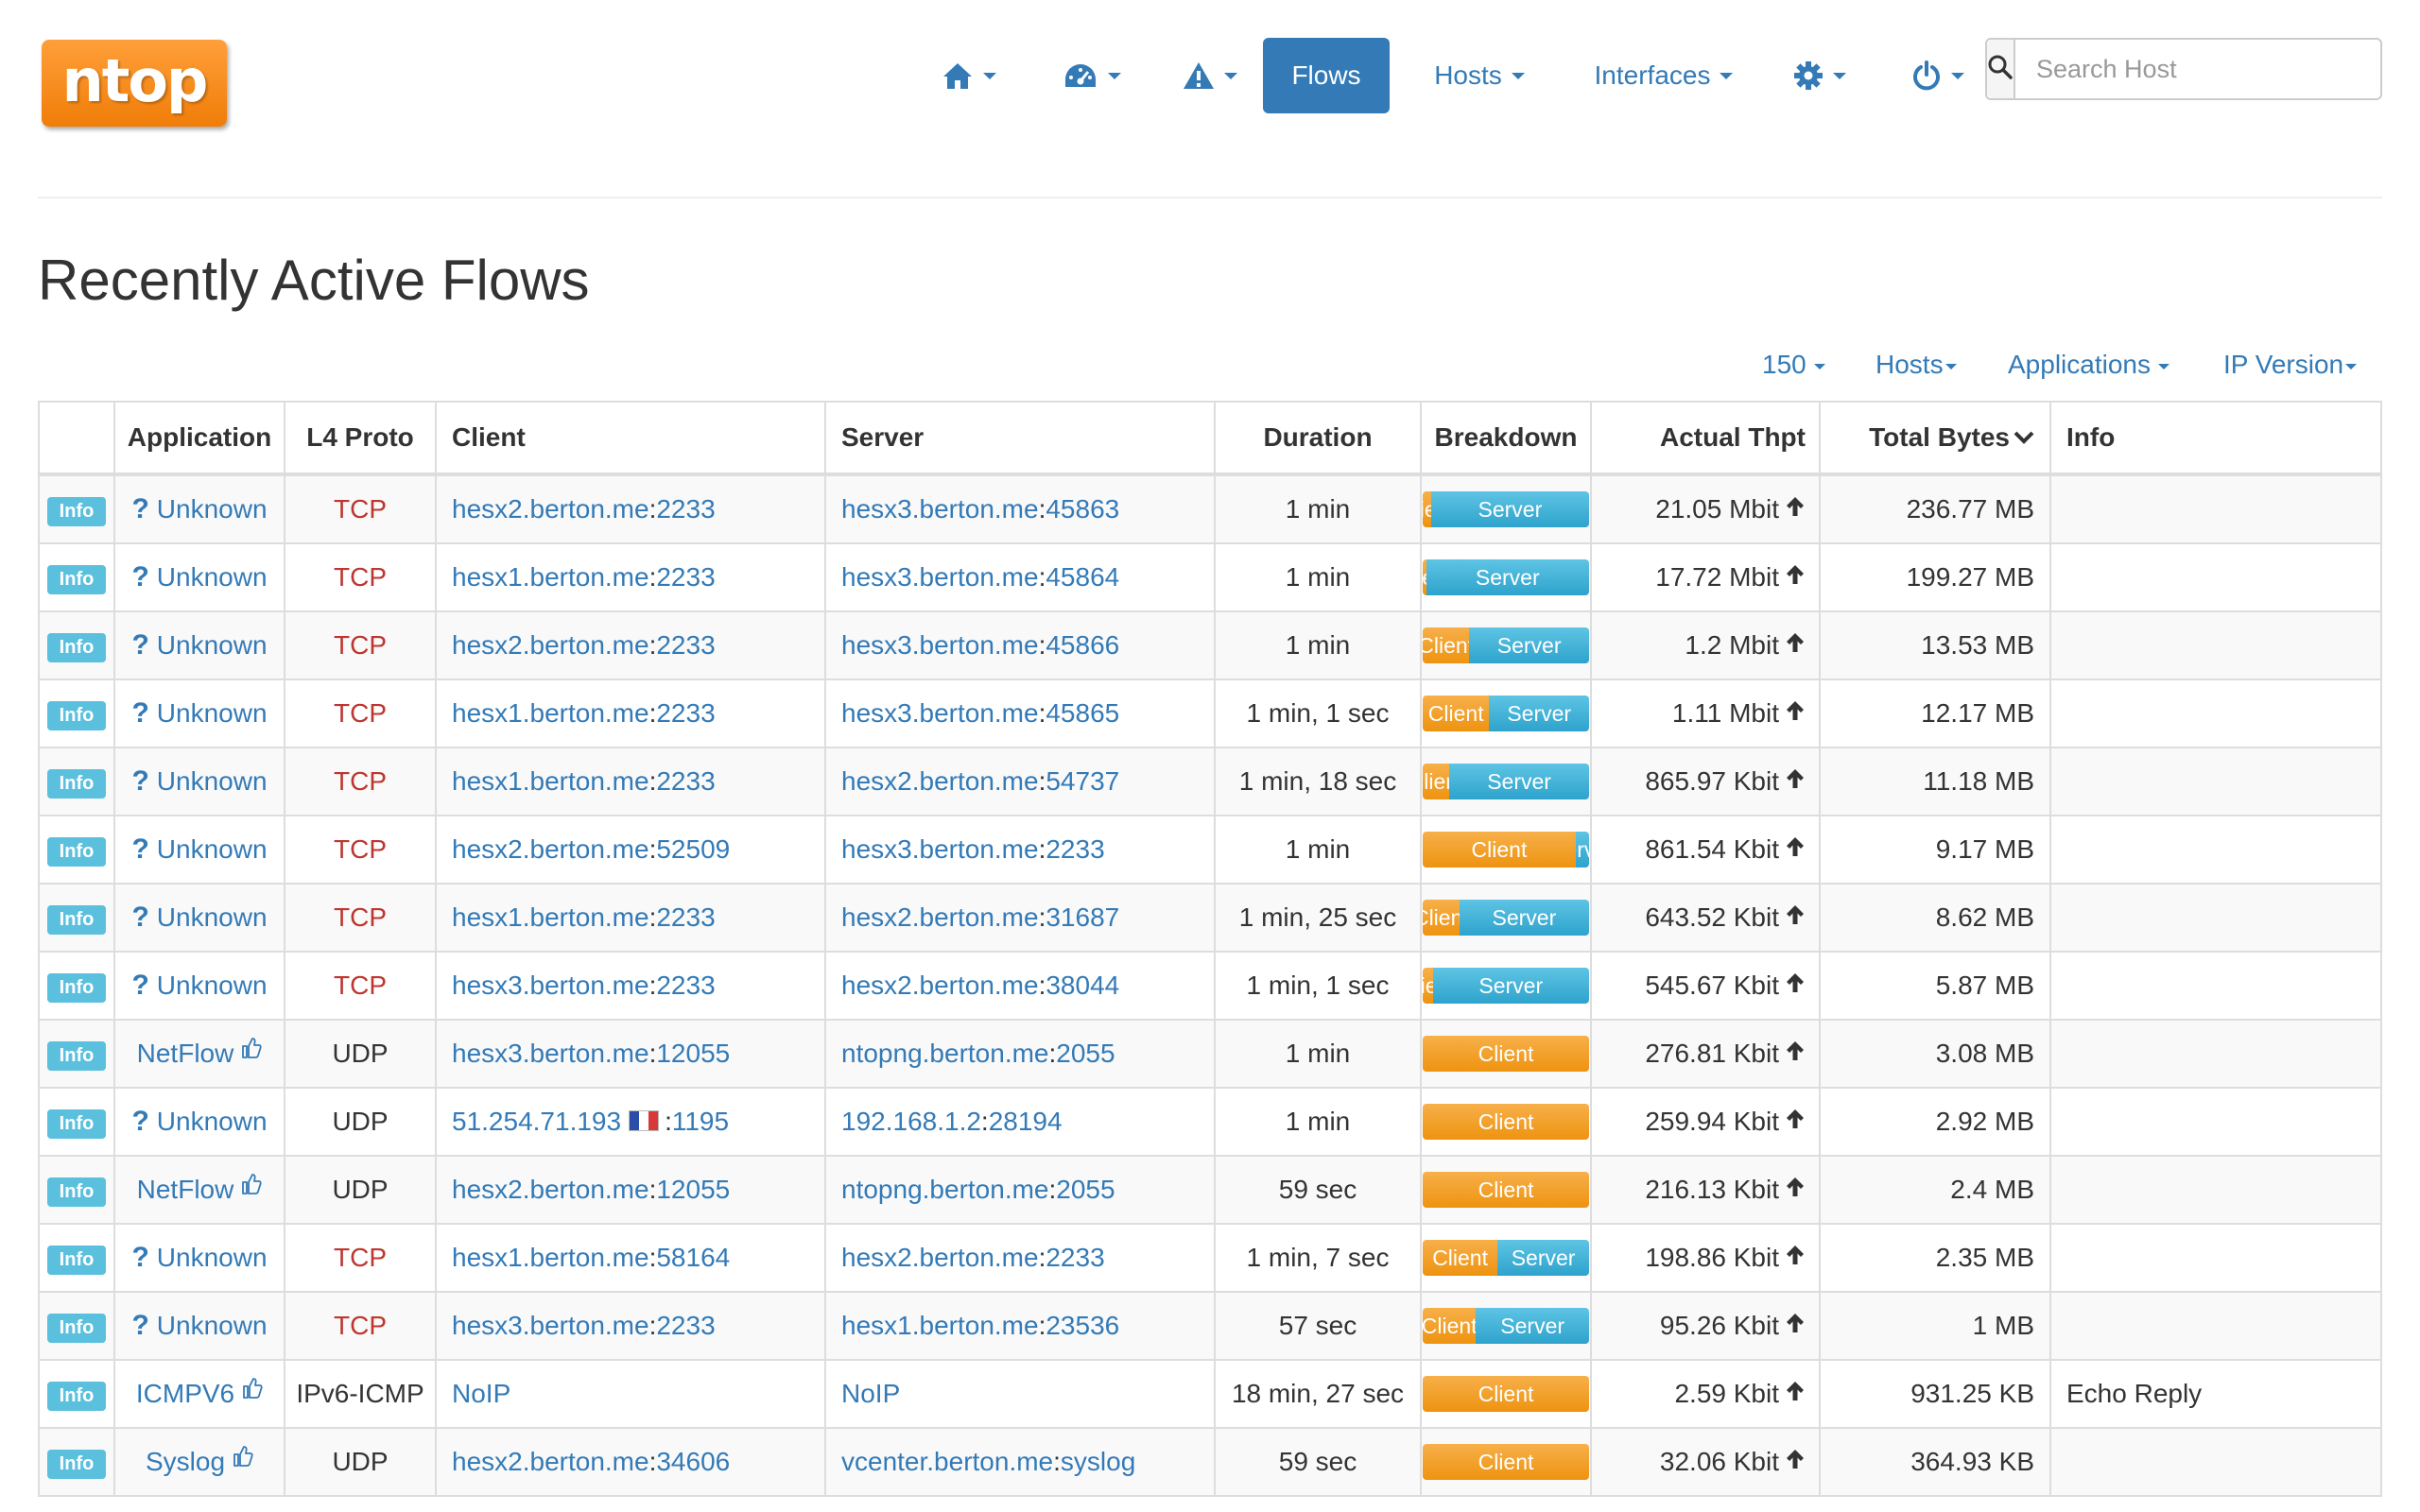 This screenshot has width=2420, height=1512. What do you see at coordinates (1480, 75) in the screenshot?
I see `nav-hosts-dropdown: Hosts` at bounding box center [1480, 75].